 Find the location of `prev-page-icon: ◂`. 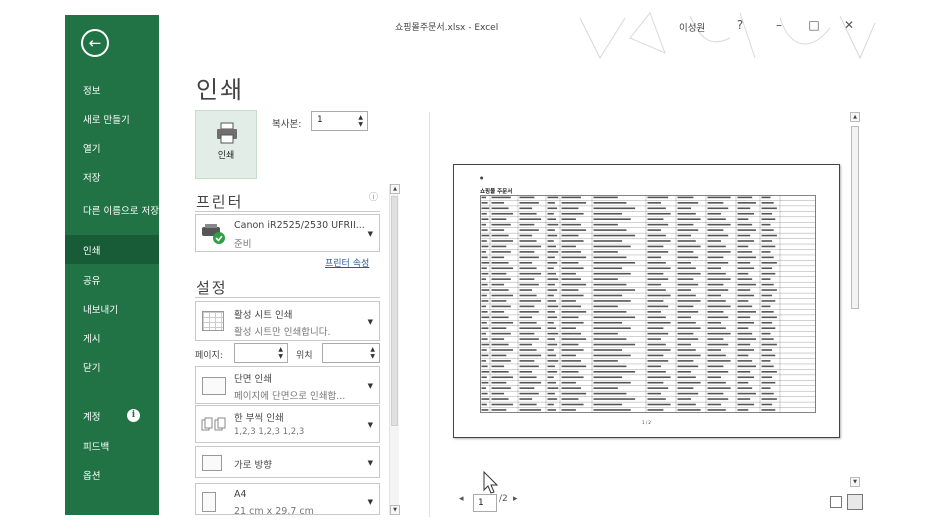

prev-page-icon: ◂ is located at coordinates (461, 499).